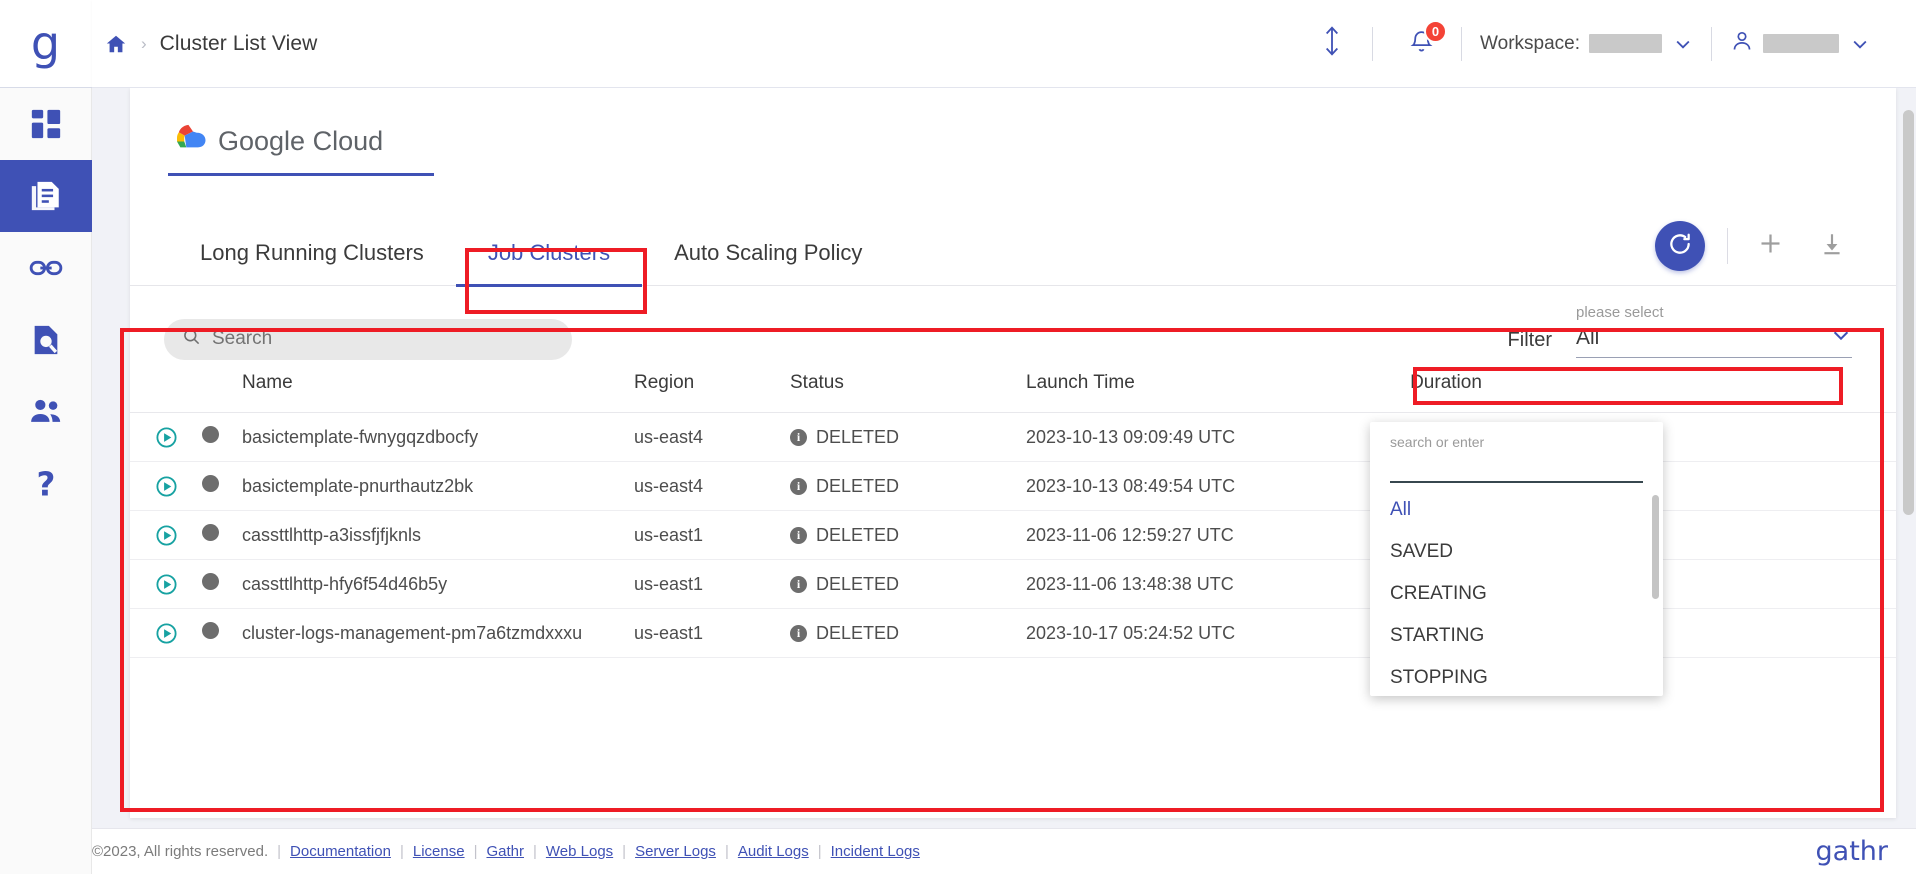  What do you see at coordinates (1908, 312) in the screenshot?
I see `page-scrollbar-thumb` at bounding box center [1908, 312].